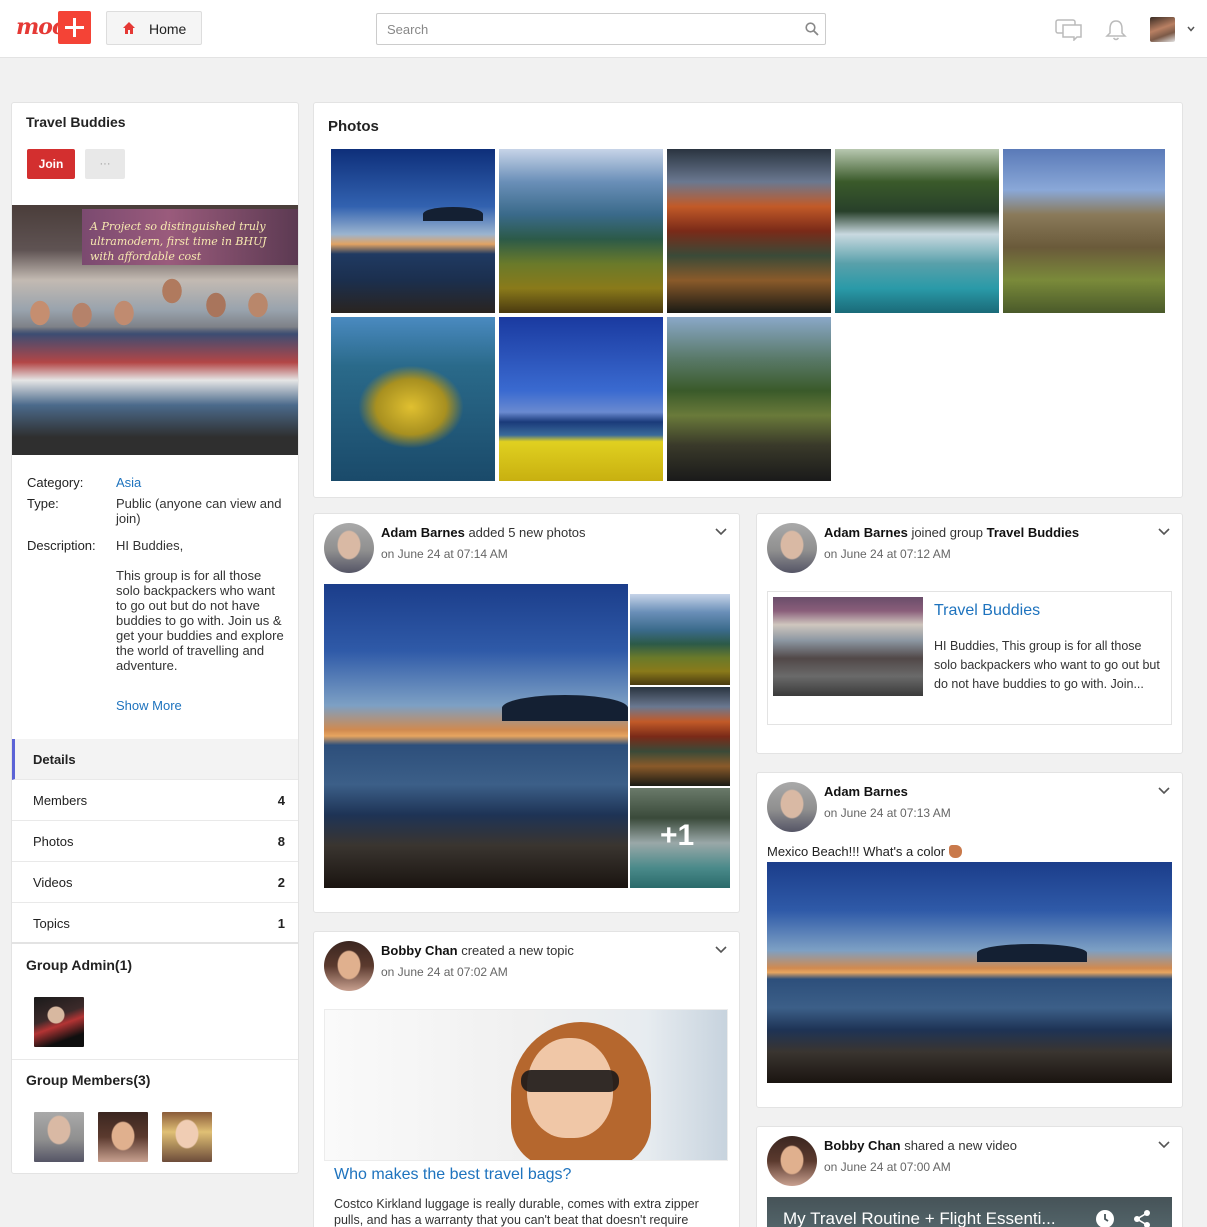  What do you see at coordinates (155, 923) in the screenshot?
I see `side-nav-topics: Topics 1` at bounding box center [155, 923].